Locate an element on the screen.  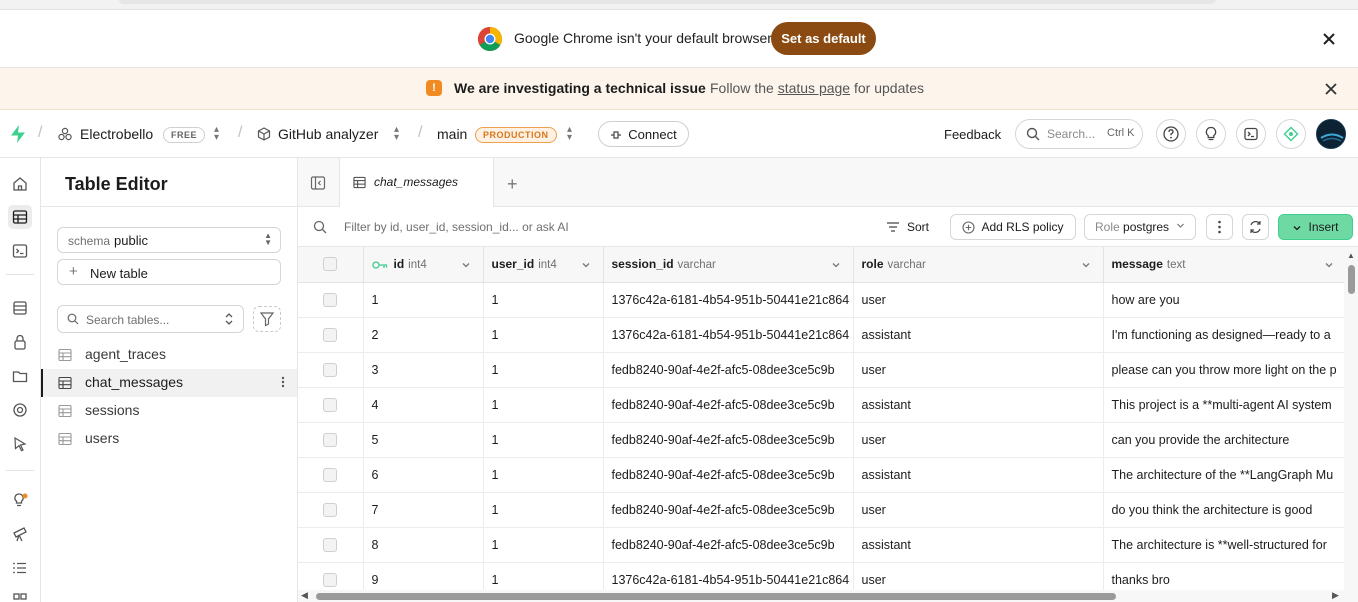
set-as-default-button: Set as default is located at coordinates (823, 38).